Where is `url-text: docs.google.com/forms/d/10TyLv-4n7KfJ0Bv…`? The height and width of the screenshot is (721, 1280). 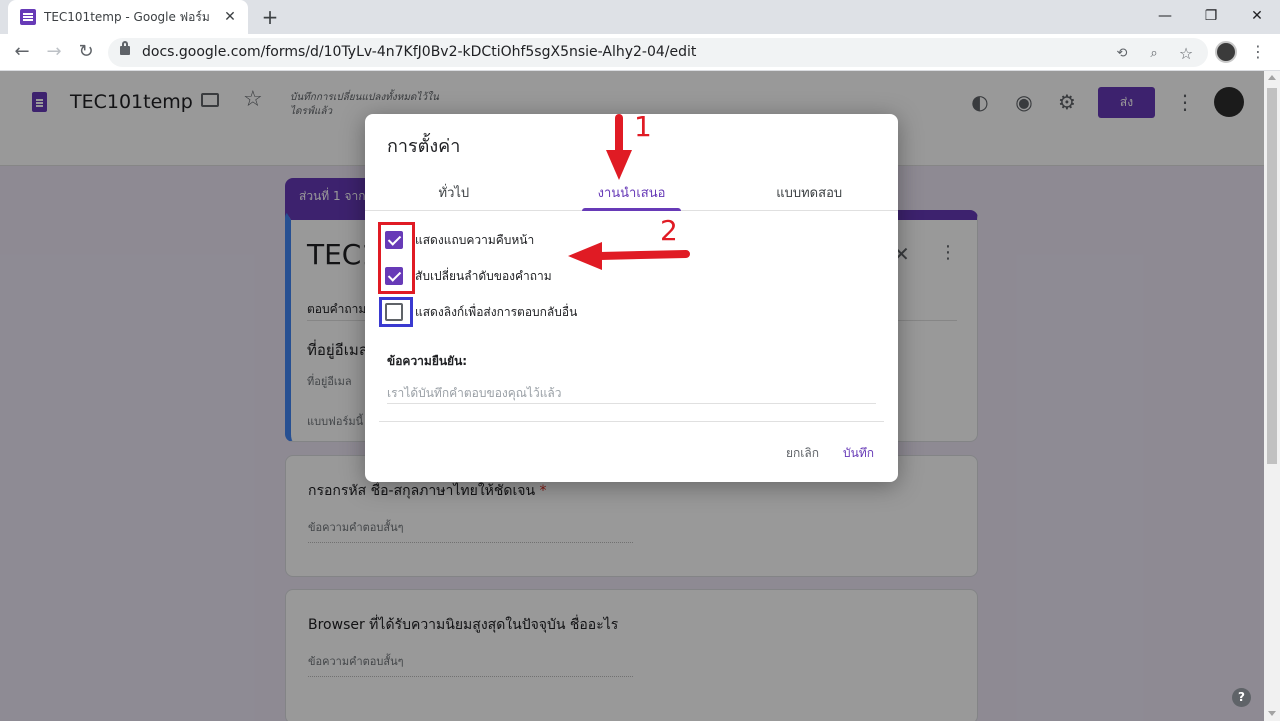 url-text: docs.google.com/forms/d/10TyLv-4n7KfJ0Bv… is located at coordinates (419, 52).